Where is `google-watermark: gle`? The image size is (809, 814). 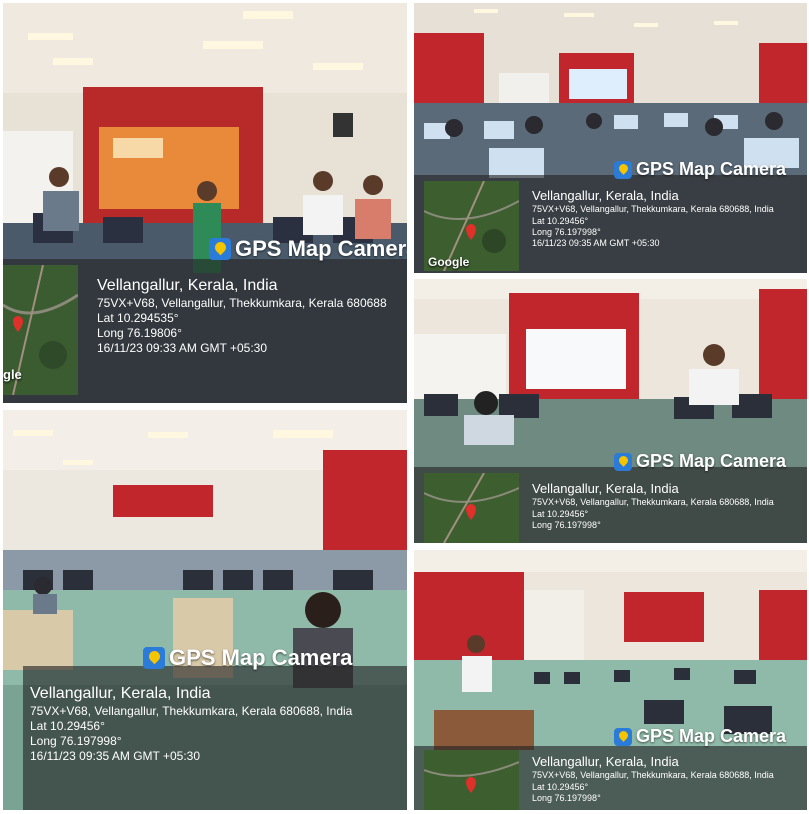
google-watermark: gle is located at coordinates (12, 374).